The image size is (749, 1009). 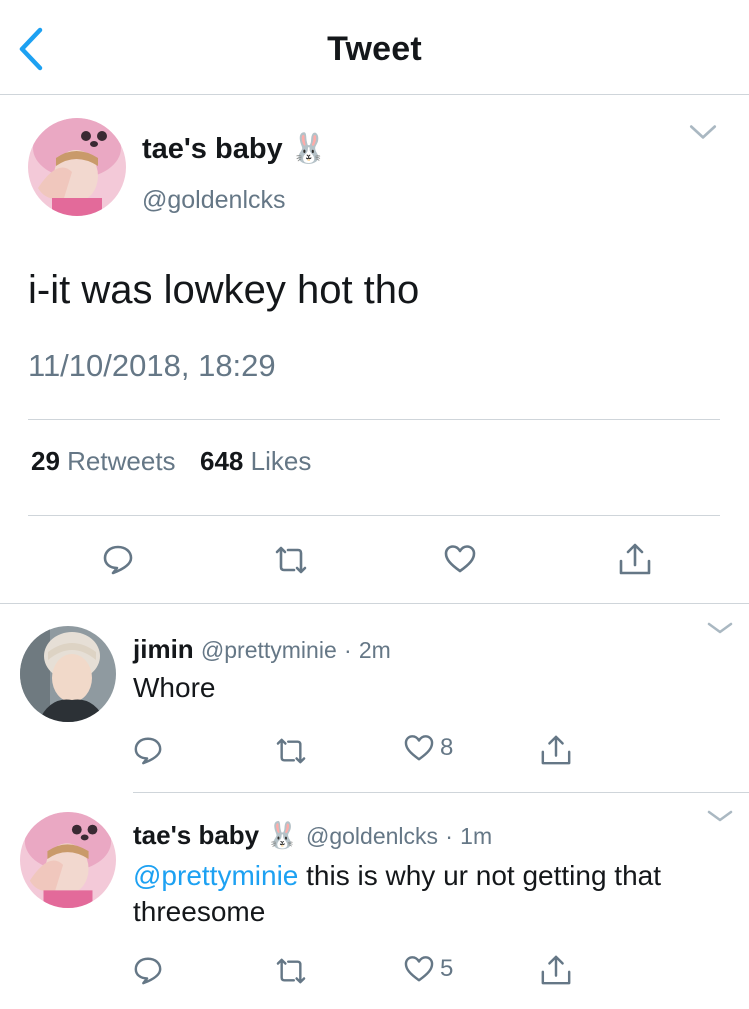 I want to click on reply-display-name: jimin, so click(x=163, y=649).